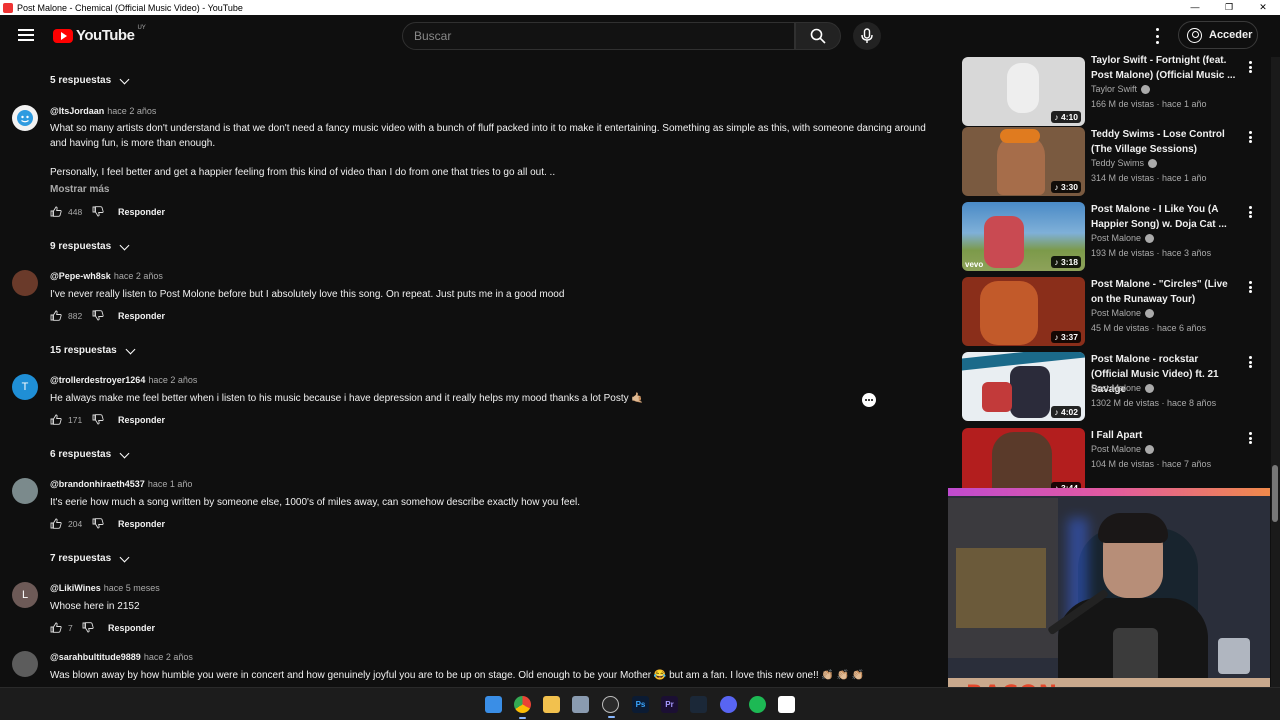 This screenshot has width=1280, height=720. Describe the element at coordinates (728, 704) in the screenshot. I see `discord-icon` at that location.